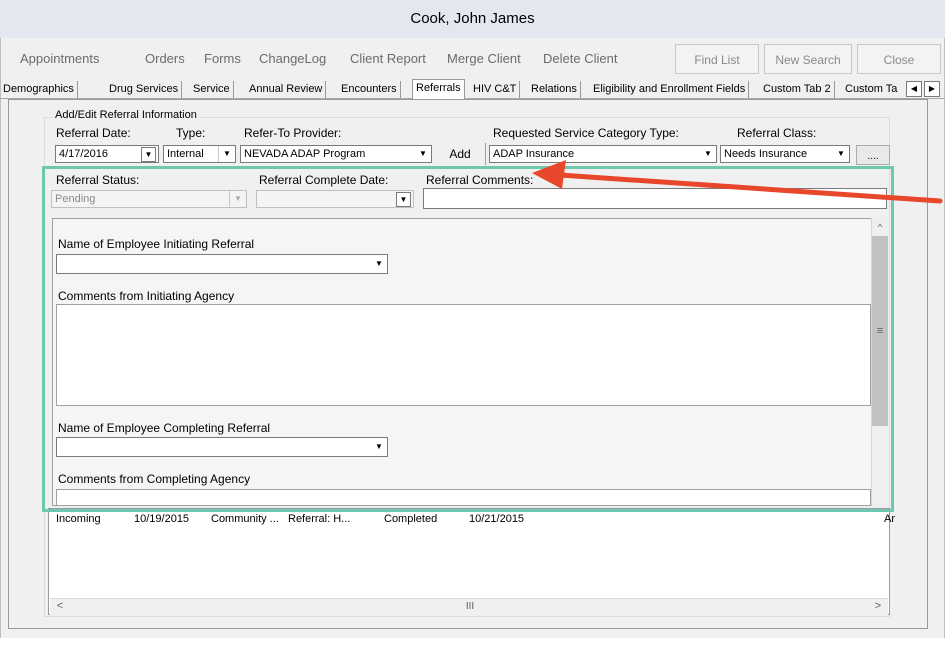 The height and width of the screenshot is (646, 945). What do you see at coordinates (670, 89) in the screenshot?
I see `tab-eligibility-enrollment: Eligibility and Enrollment Fields` at bounding box center [670, 89].